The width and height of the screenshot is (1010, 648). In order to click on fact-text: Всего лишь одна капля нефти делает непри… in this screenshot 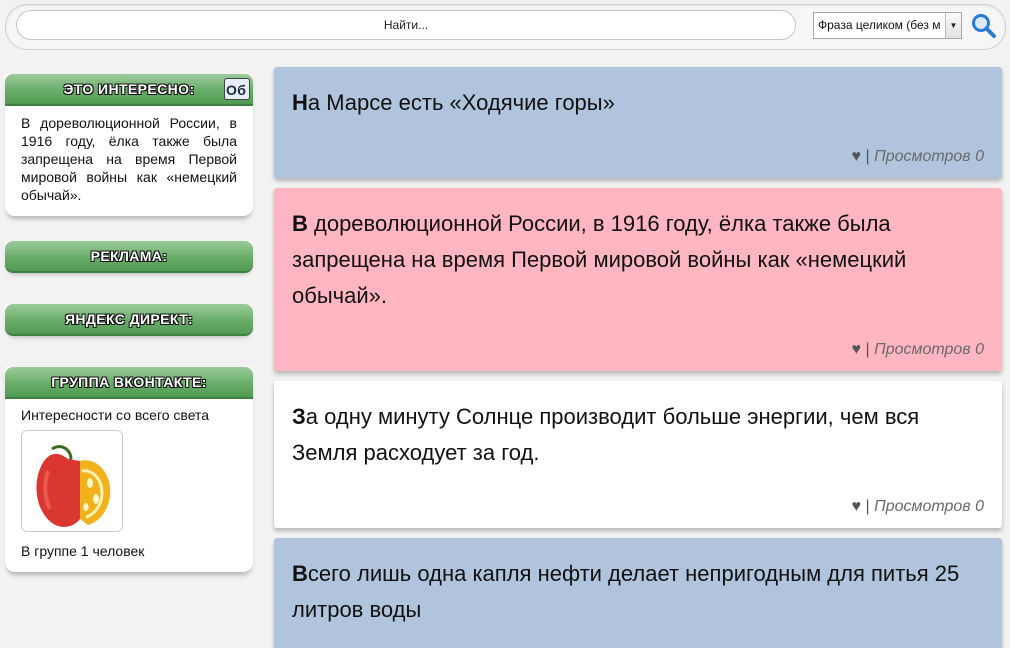, I will do `click(638, 592)`.